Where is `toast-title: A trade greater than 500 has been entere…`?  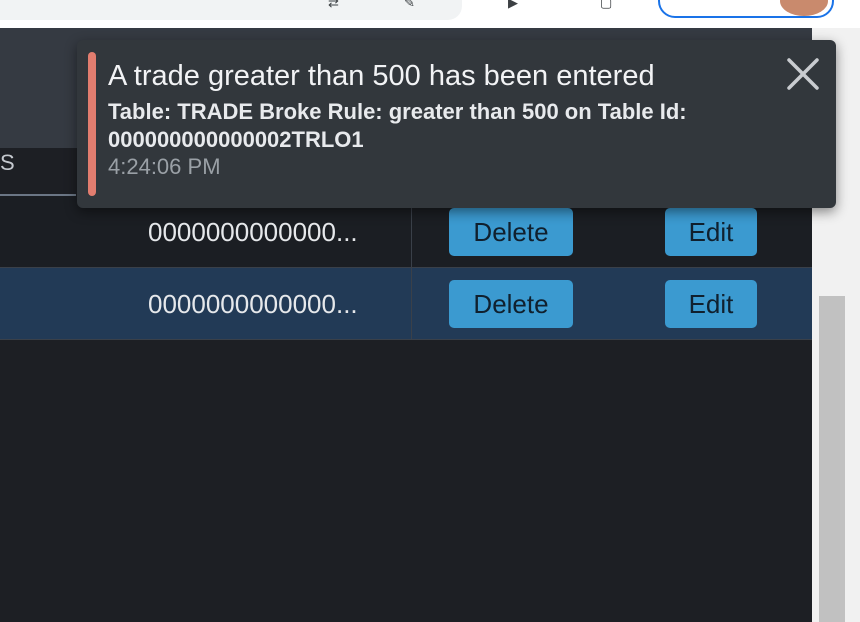 toast-title: A trade greater than 500 has been entere… is located at coordinates (381, 76).